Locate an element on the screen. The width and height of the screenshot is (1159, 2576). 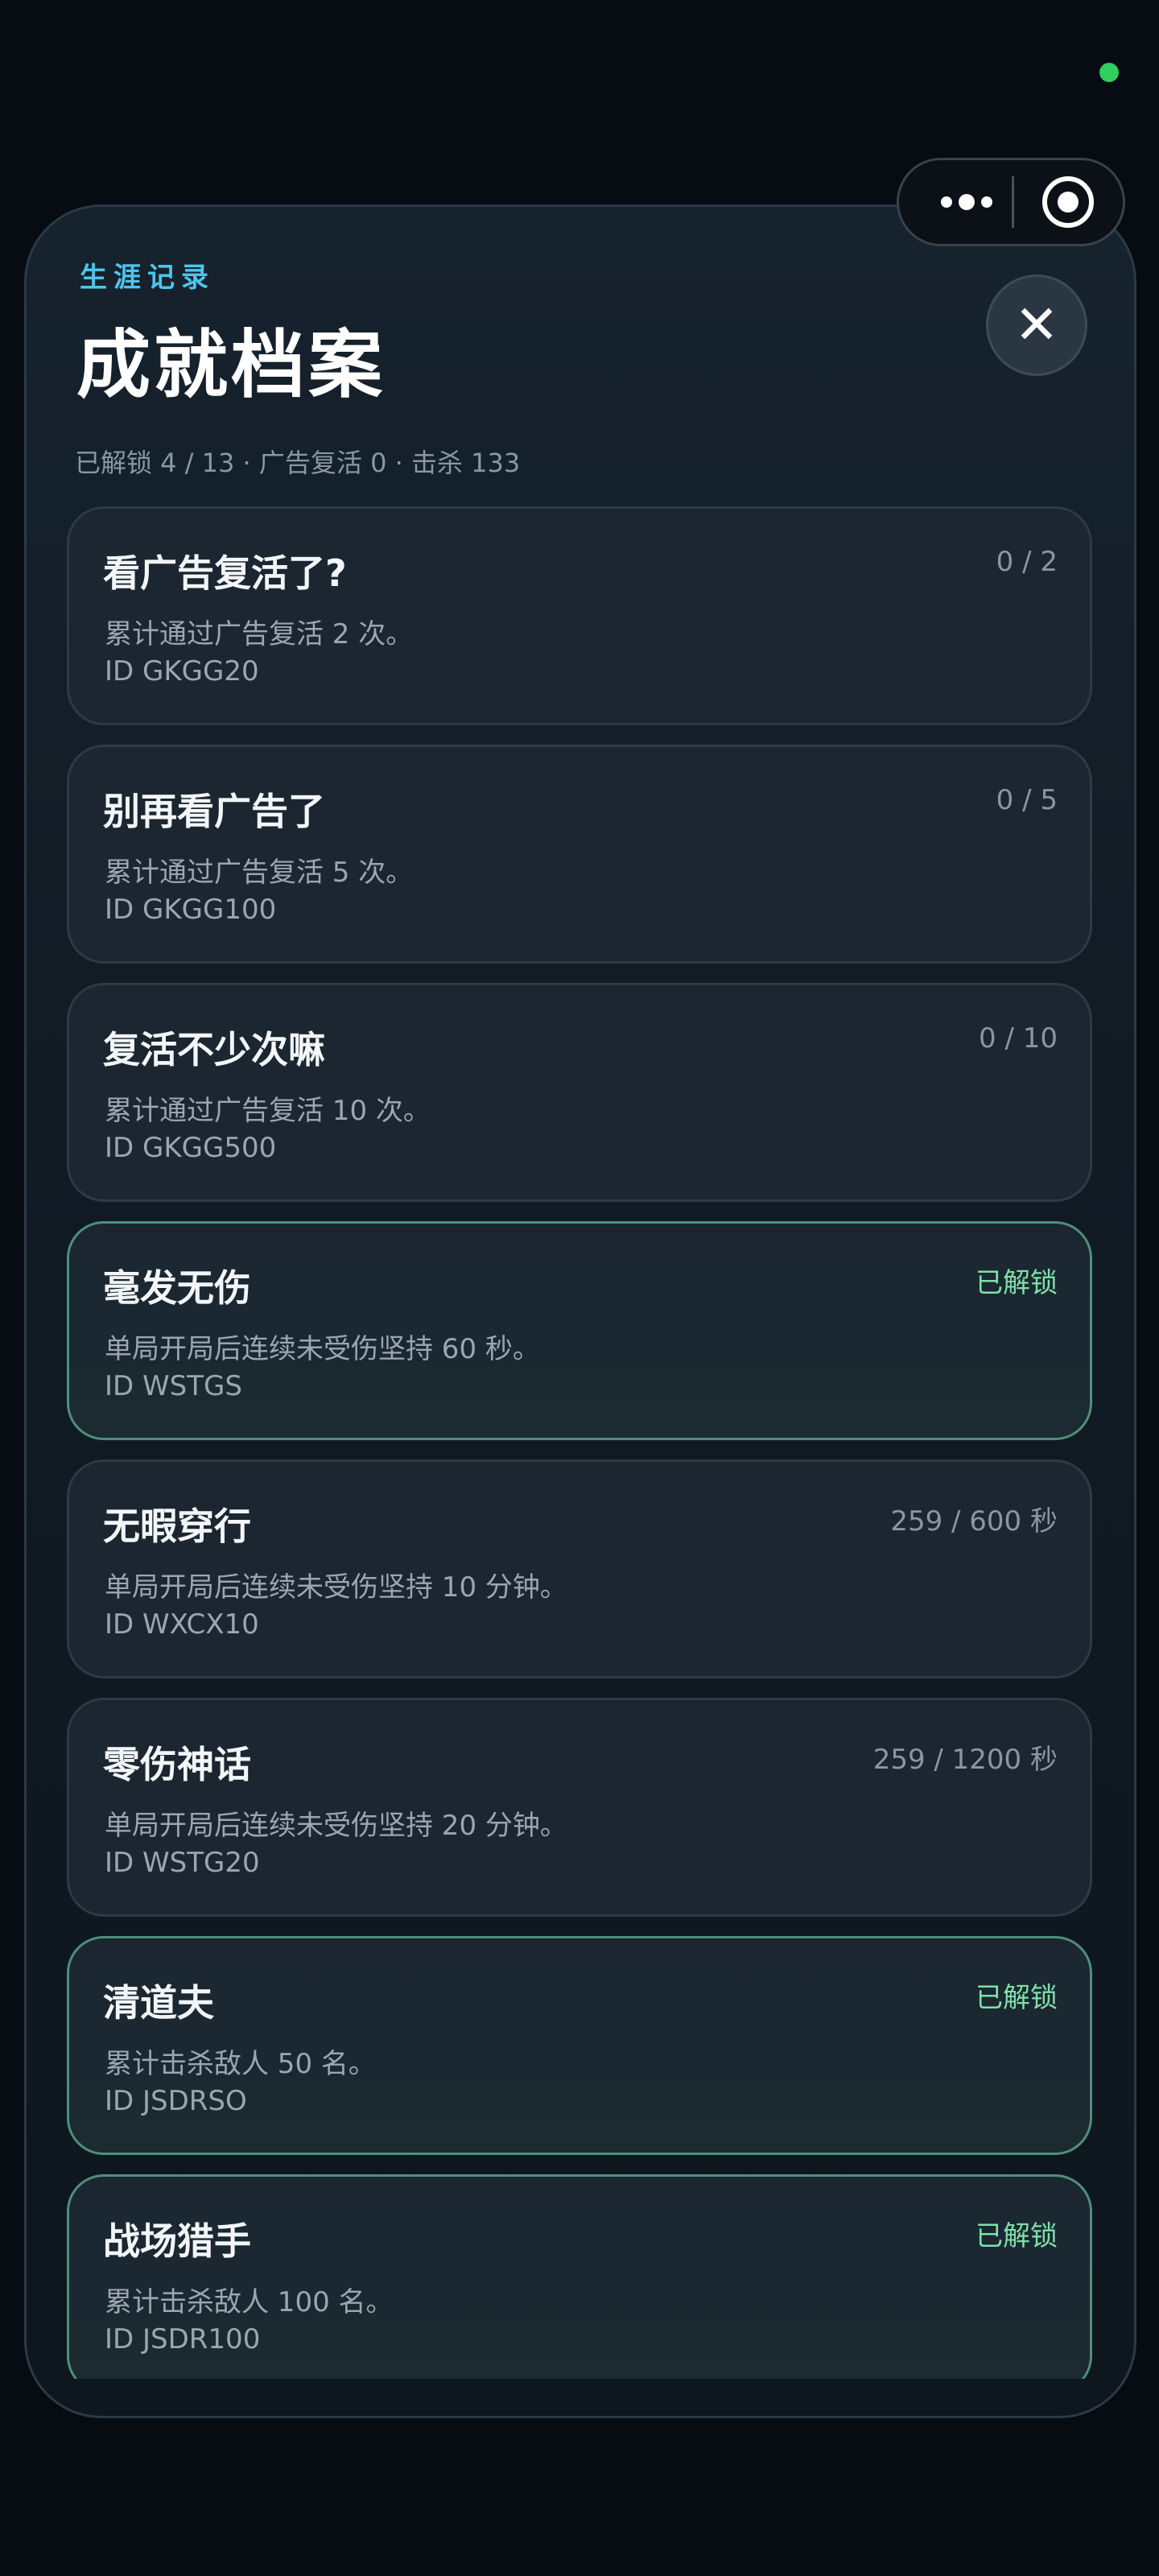
achievement-description: 累计通过广告复活 2 次。 is located at coordinates (259, 634).